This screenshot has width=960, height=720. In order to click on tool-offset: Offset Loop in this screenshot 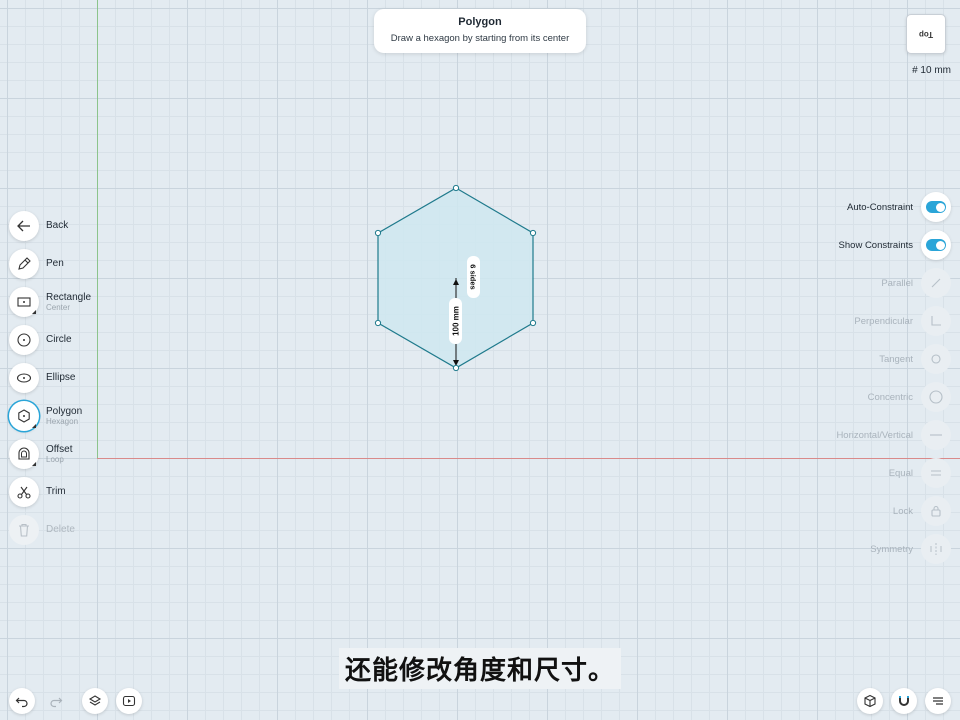, I will do `click(41, 454)`.